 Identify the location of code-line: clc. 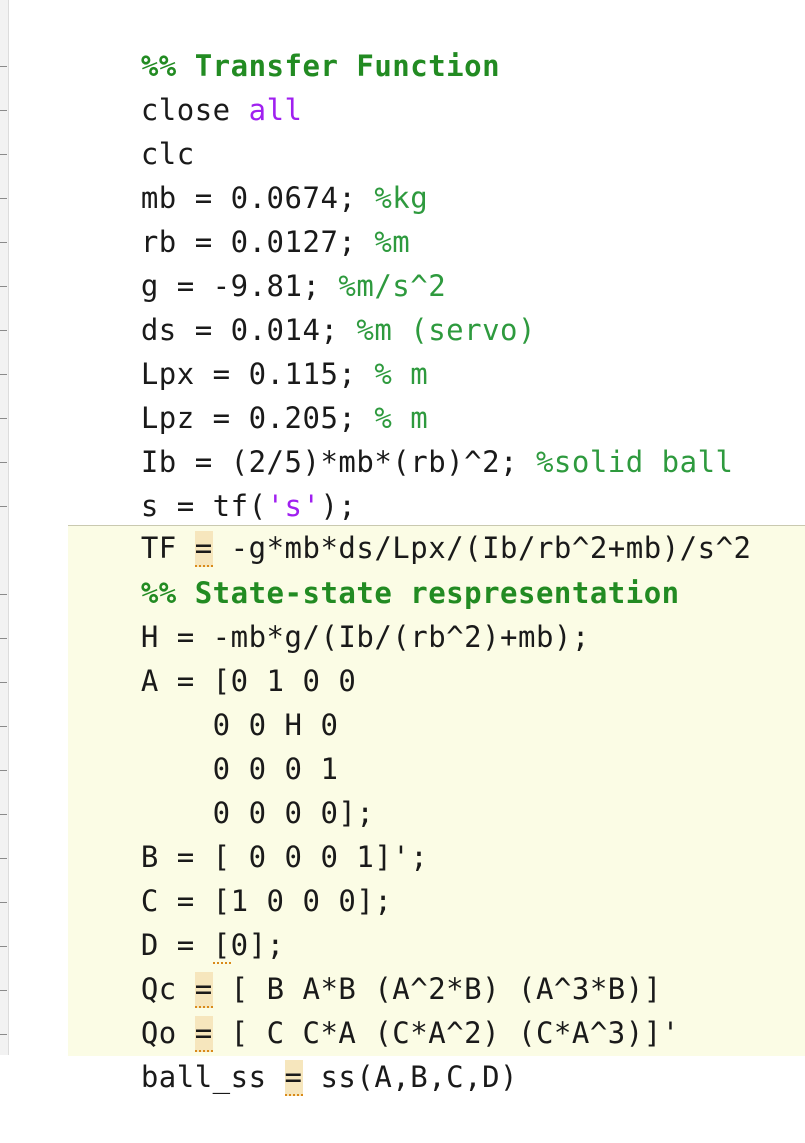
(132, 129).